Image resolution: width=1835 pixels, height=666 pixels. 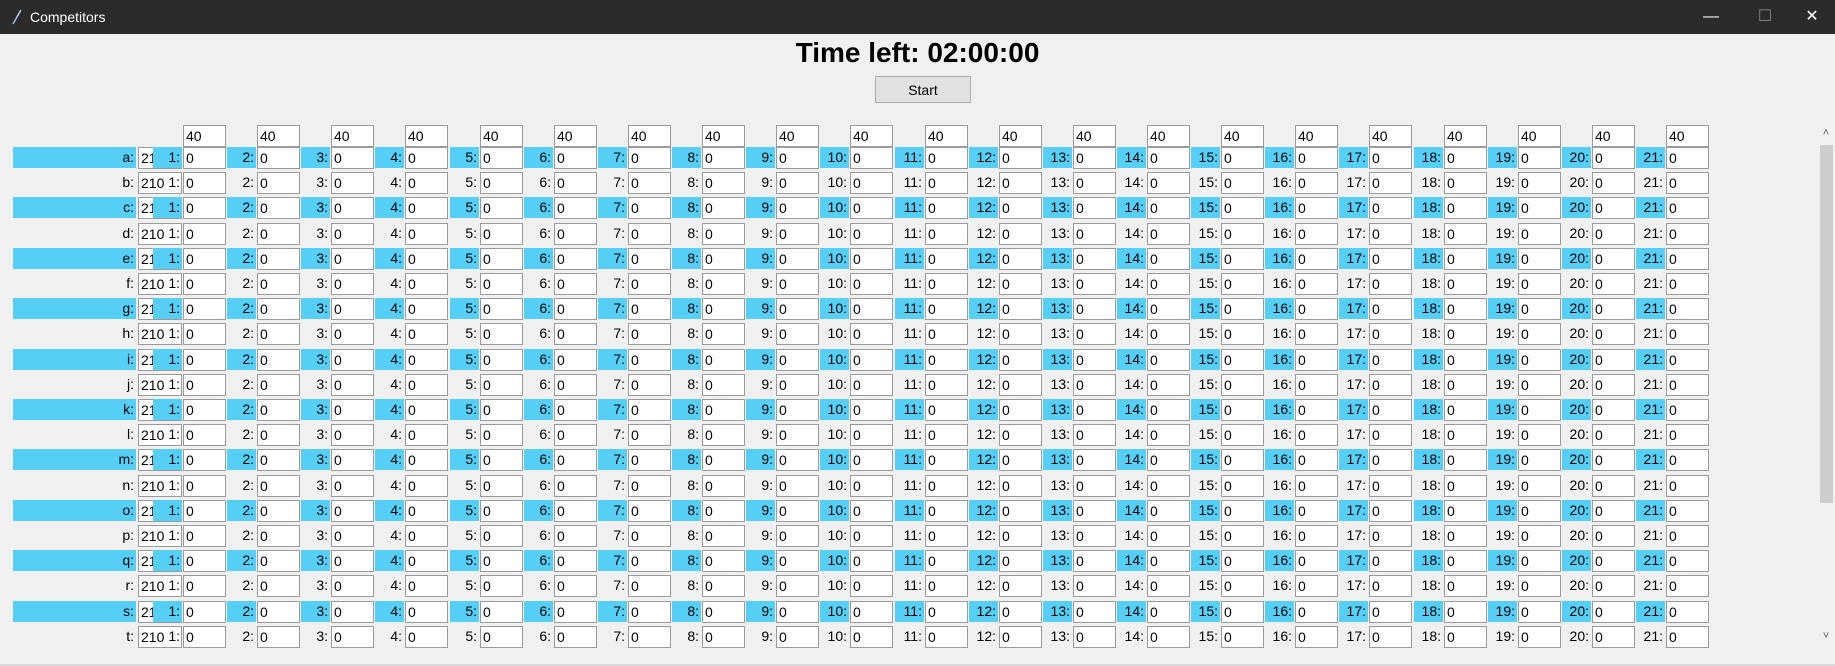 I want to click on close-button: ✕, so click(x=1812, y=17).